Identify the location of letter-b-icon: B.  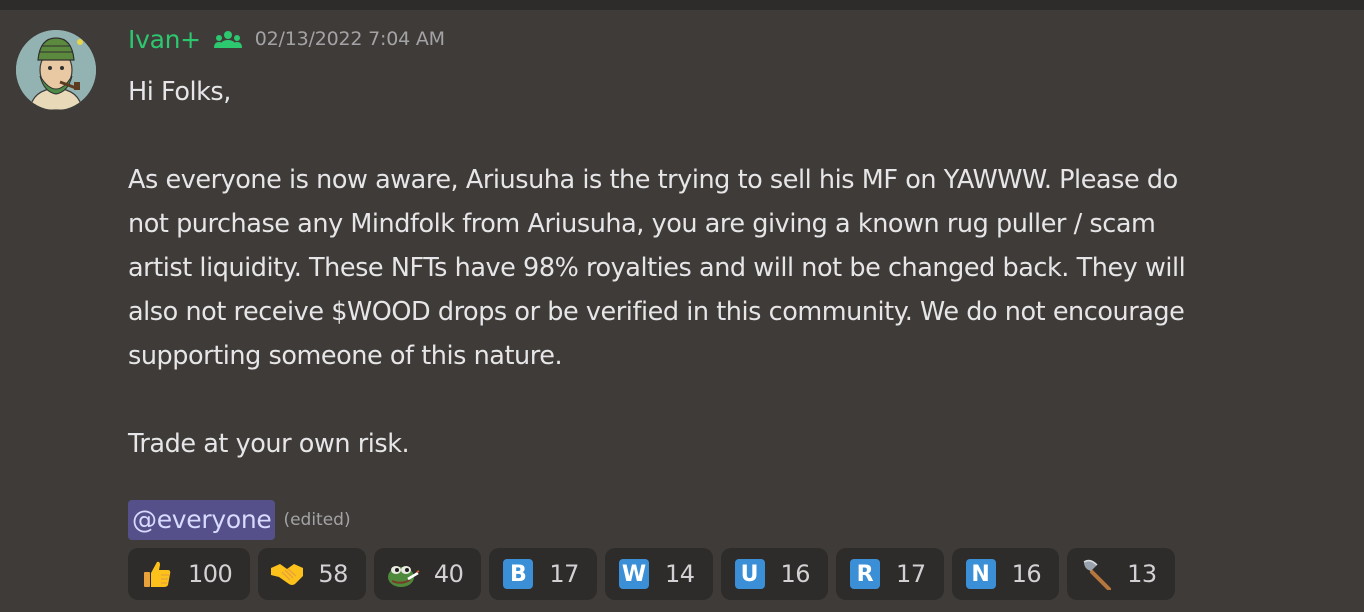
(518, 574).